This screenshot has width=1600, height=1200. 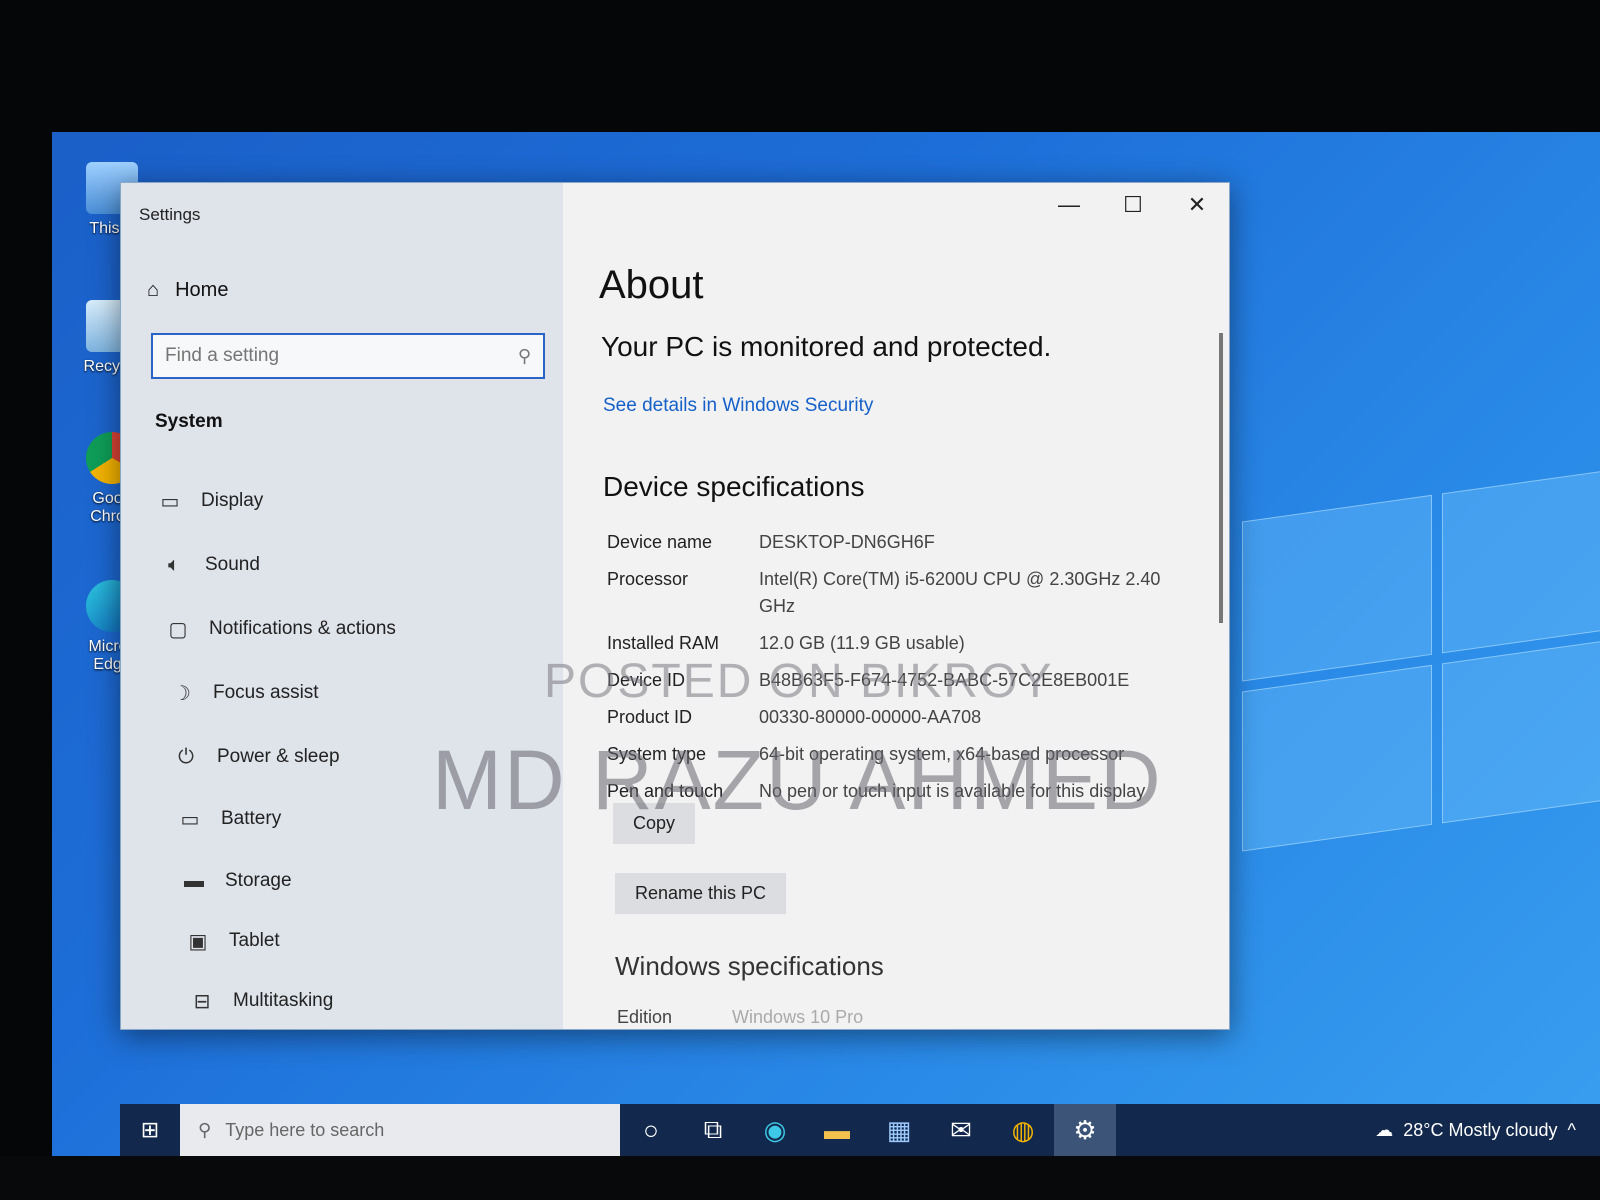 I want to click on mail-icon: ✉, so click(x=961, y=1130).